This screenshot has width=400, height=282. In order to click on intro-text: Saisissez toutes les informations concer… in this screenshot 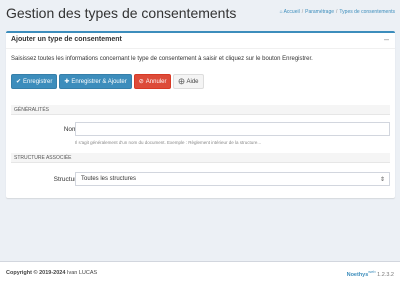, I will do `click(162, 59)`.